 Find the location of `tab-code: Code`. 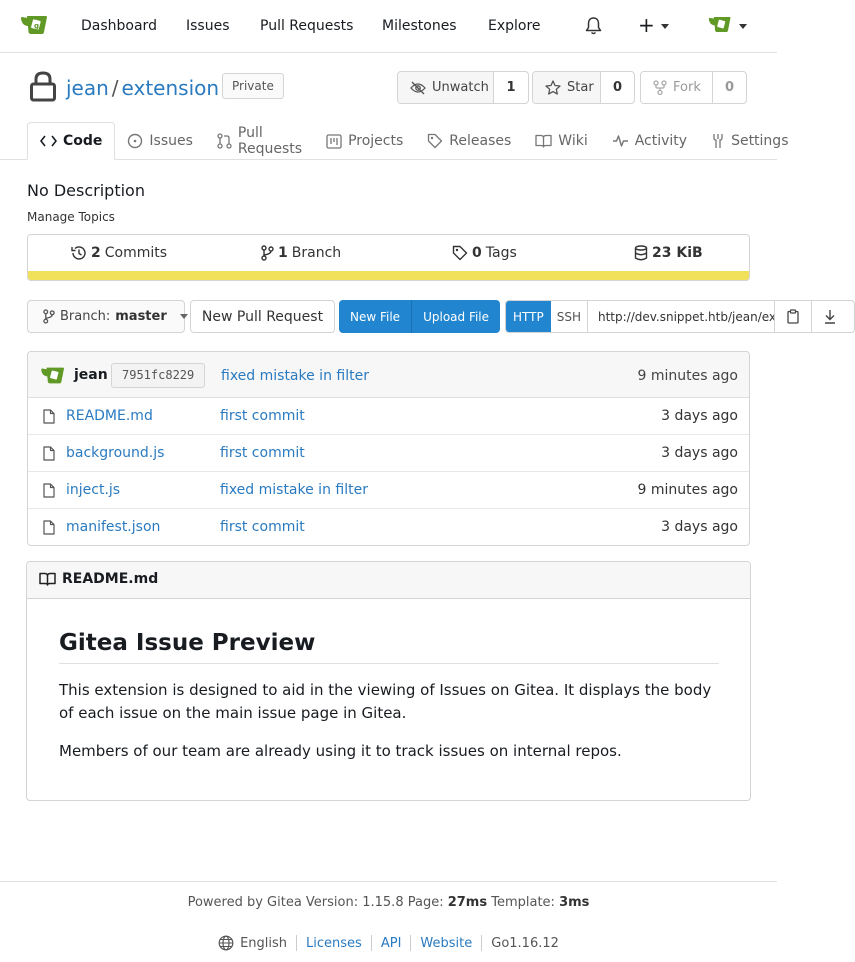

tab-code: Code is located at coordinates (71, 141).